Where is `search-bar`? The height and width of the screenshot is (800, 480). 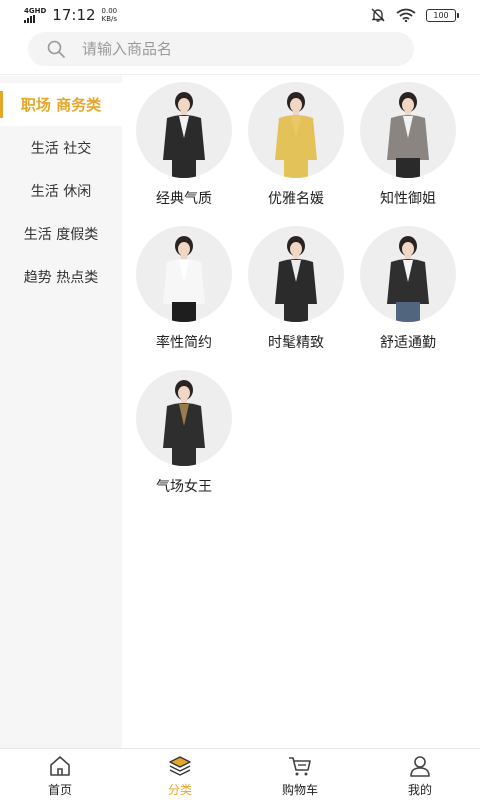 search-bar is located at coordinates (221, 49).